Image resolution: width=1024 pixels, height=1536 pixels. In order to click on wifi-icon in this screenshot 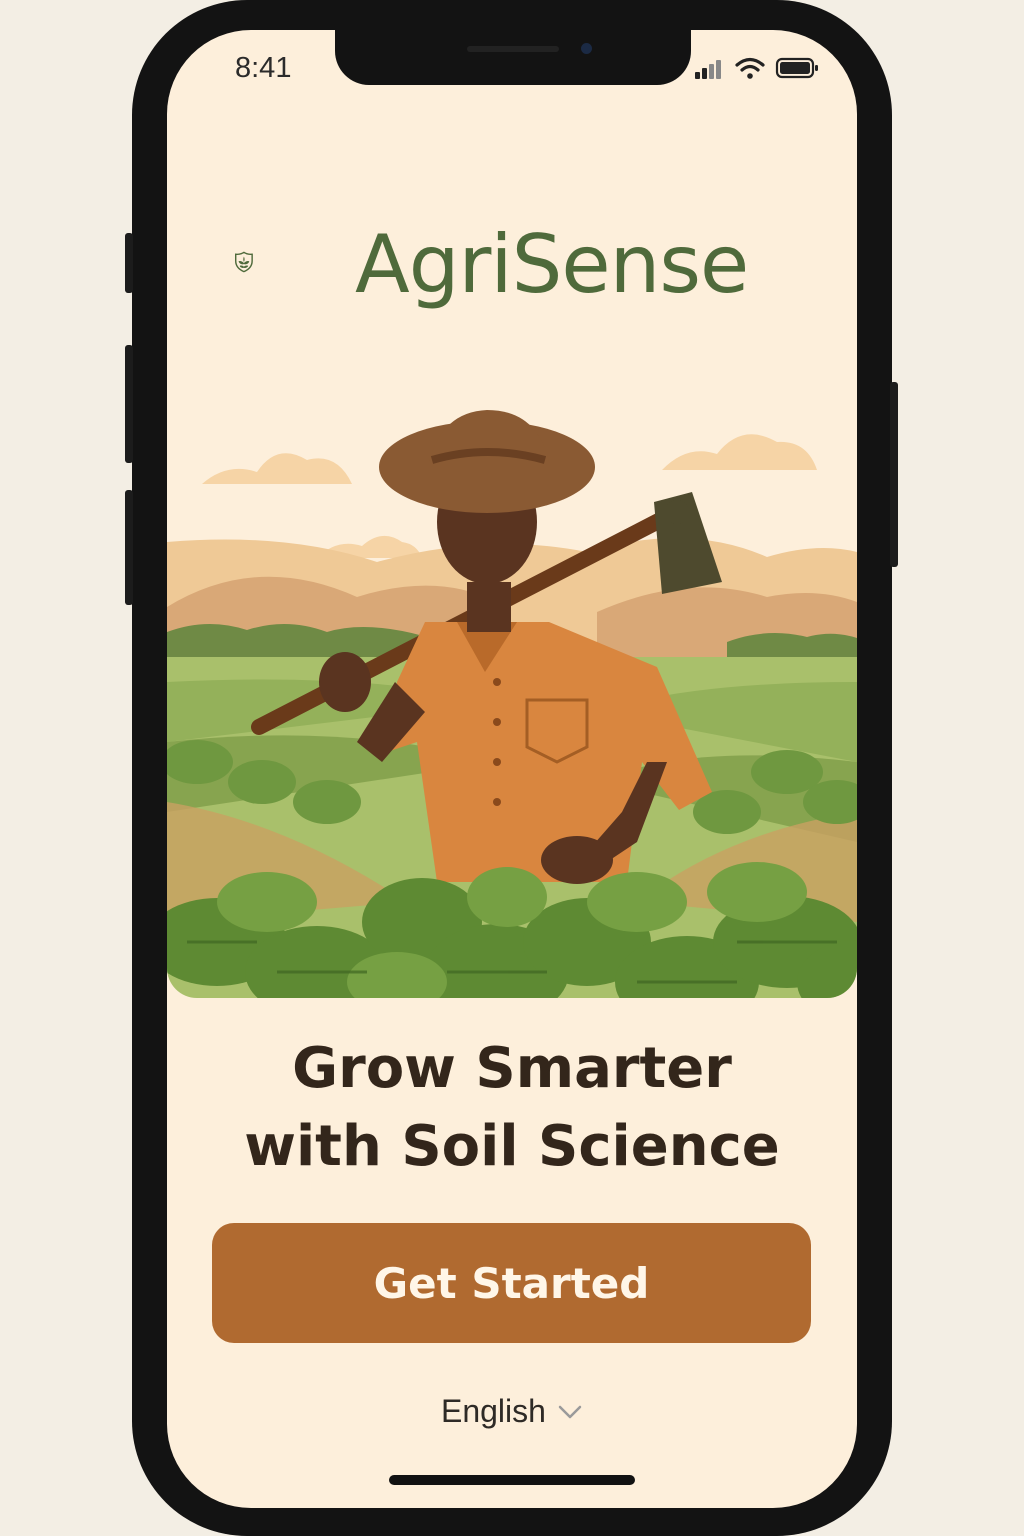, I will do `click(750, 68)`.